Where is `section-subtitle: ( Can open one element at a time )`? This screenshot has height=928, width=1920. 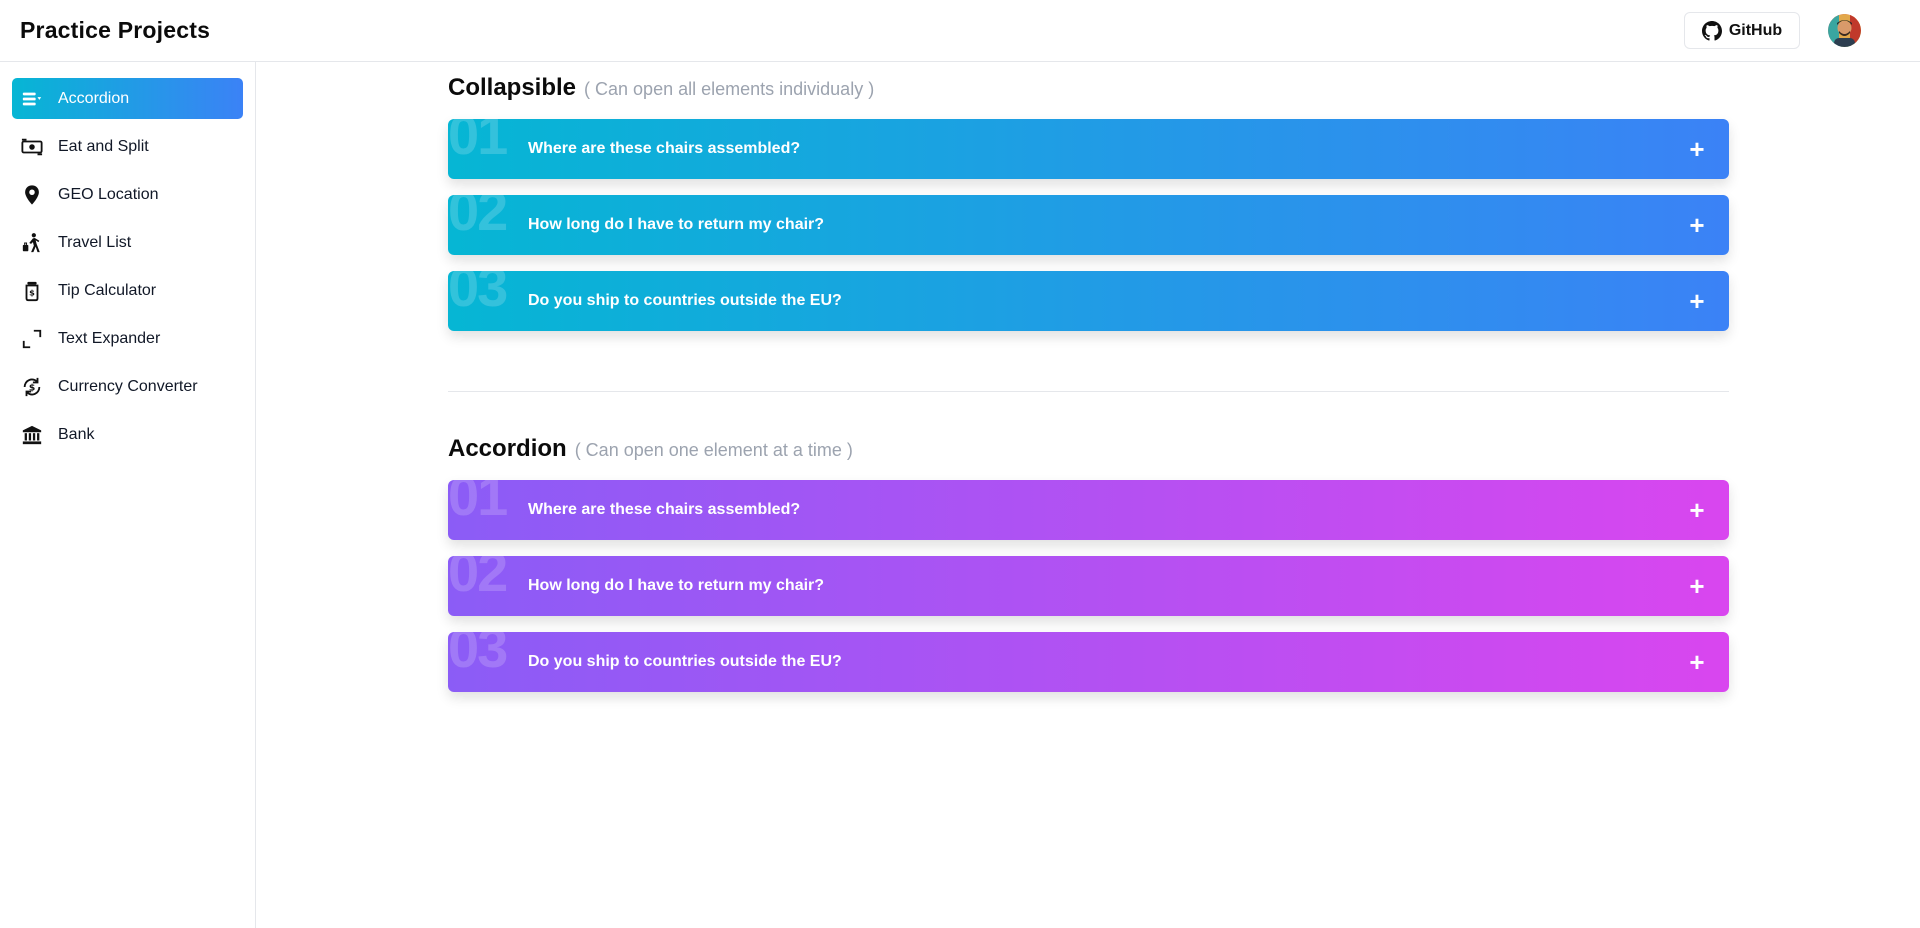
section-subtitle: ( Can open one element at a time ) is located at coordinates (713, 450).